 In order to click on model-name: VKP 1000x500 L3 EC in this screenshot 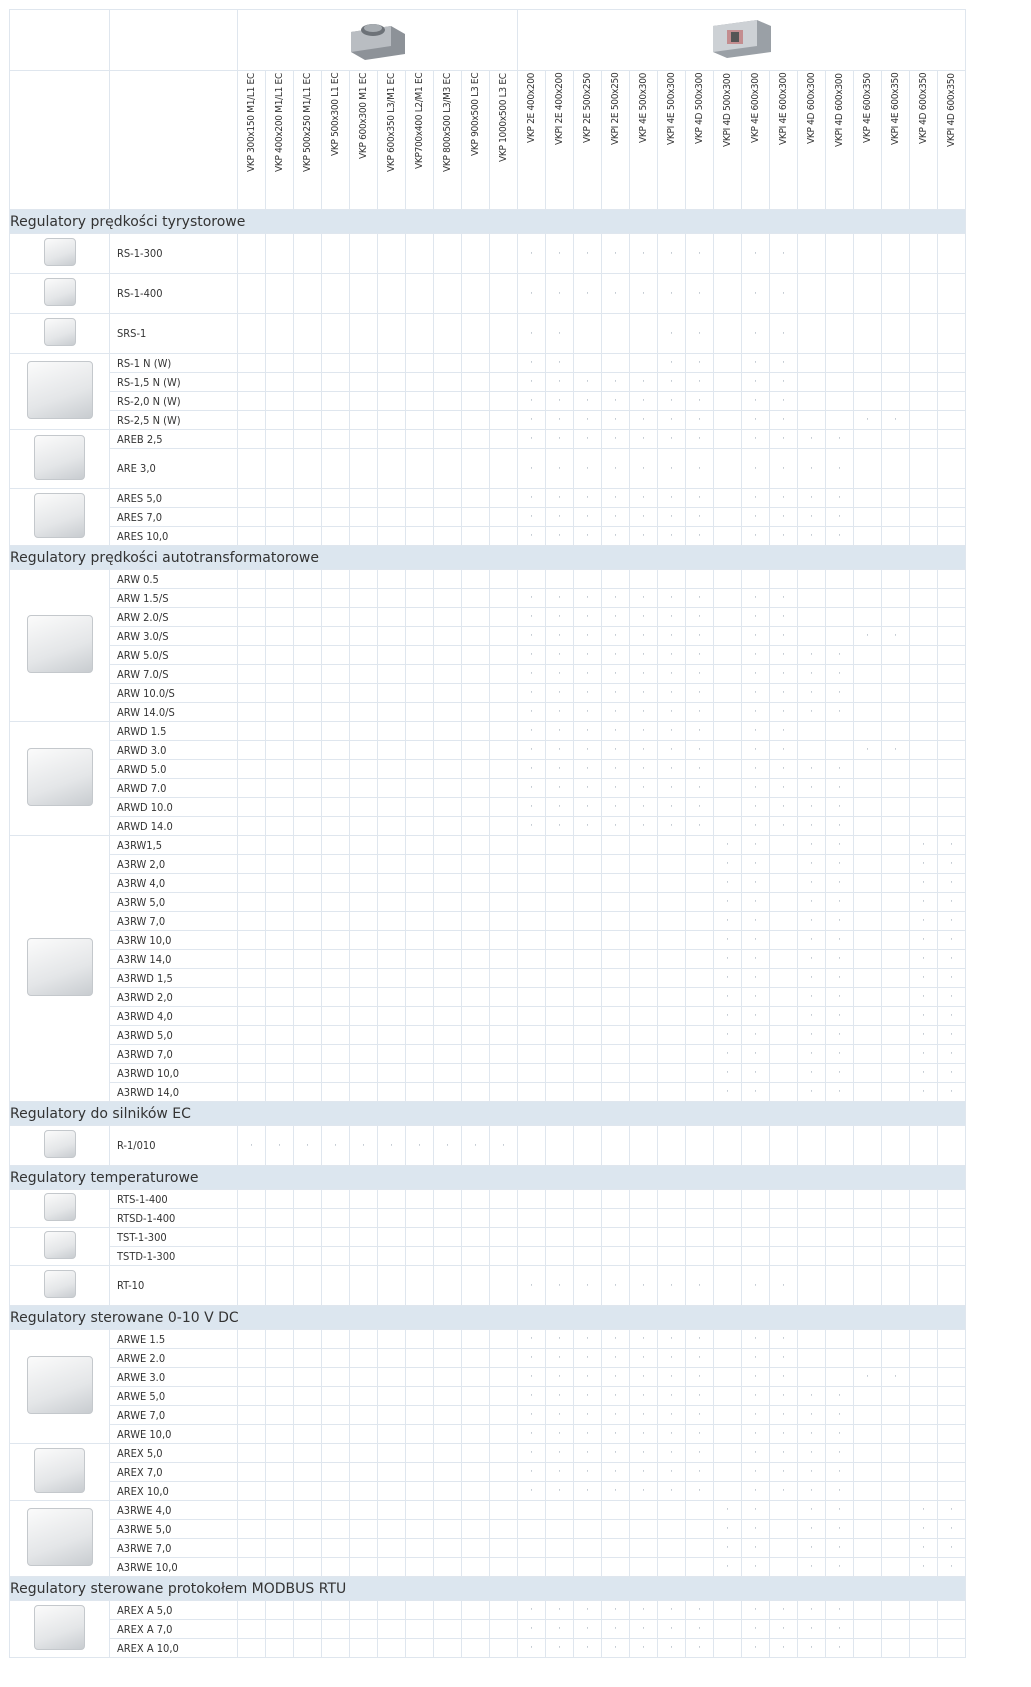, I will do `click(503, 117)`.